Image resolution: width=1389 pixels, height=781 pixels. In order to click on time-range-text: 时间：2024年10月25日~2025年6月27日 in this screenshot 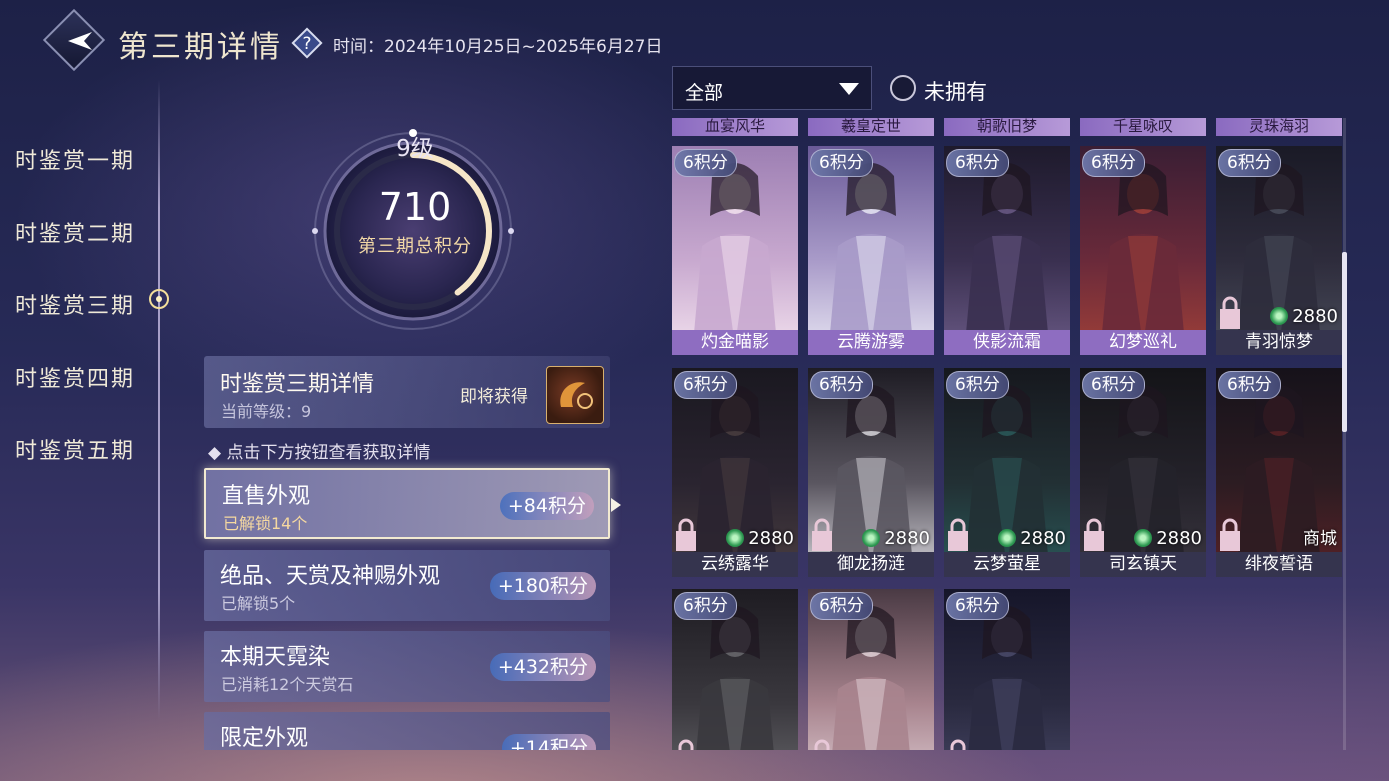, I will do `click(498, 47)`.